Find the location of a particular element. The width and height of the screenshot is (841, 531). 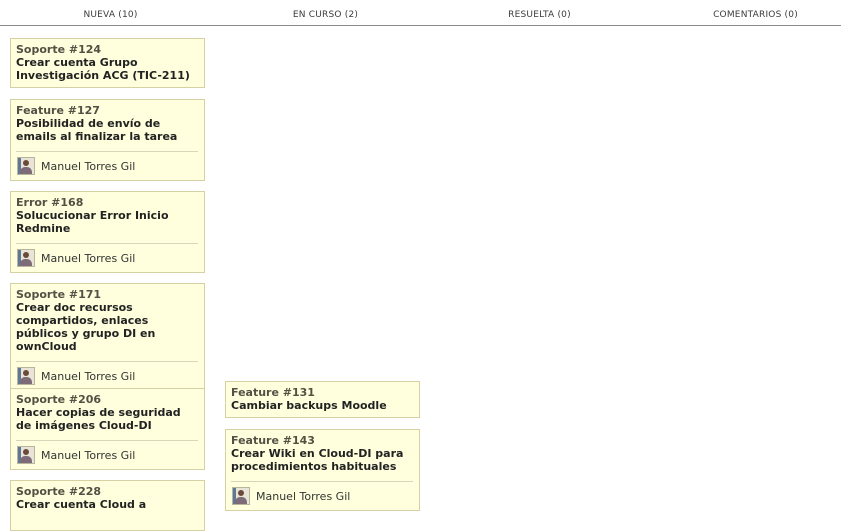

issue-title: Crear cuenta Cloud a is located at coordinates (107, 504).